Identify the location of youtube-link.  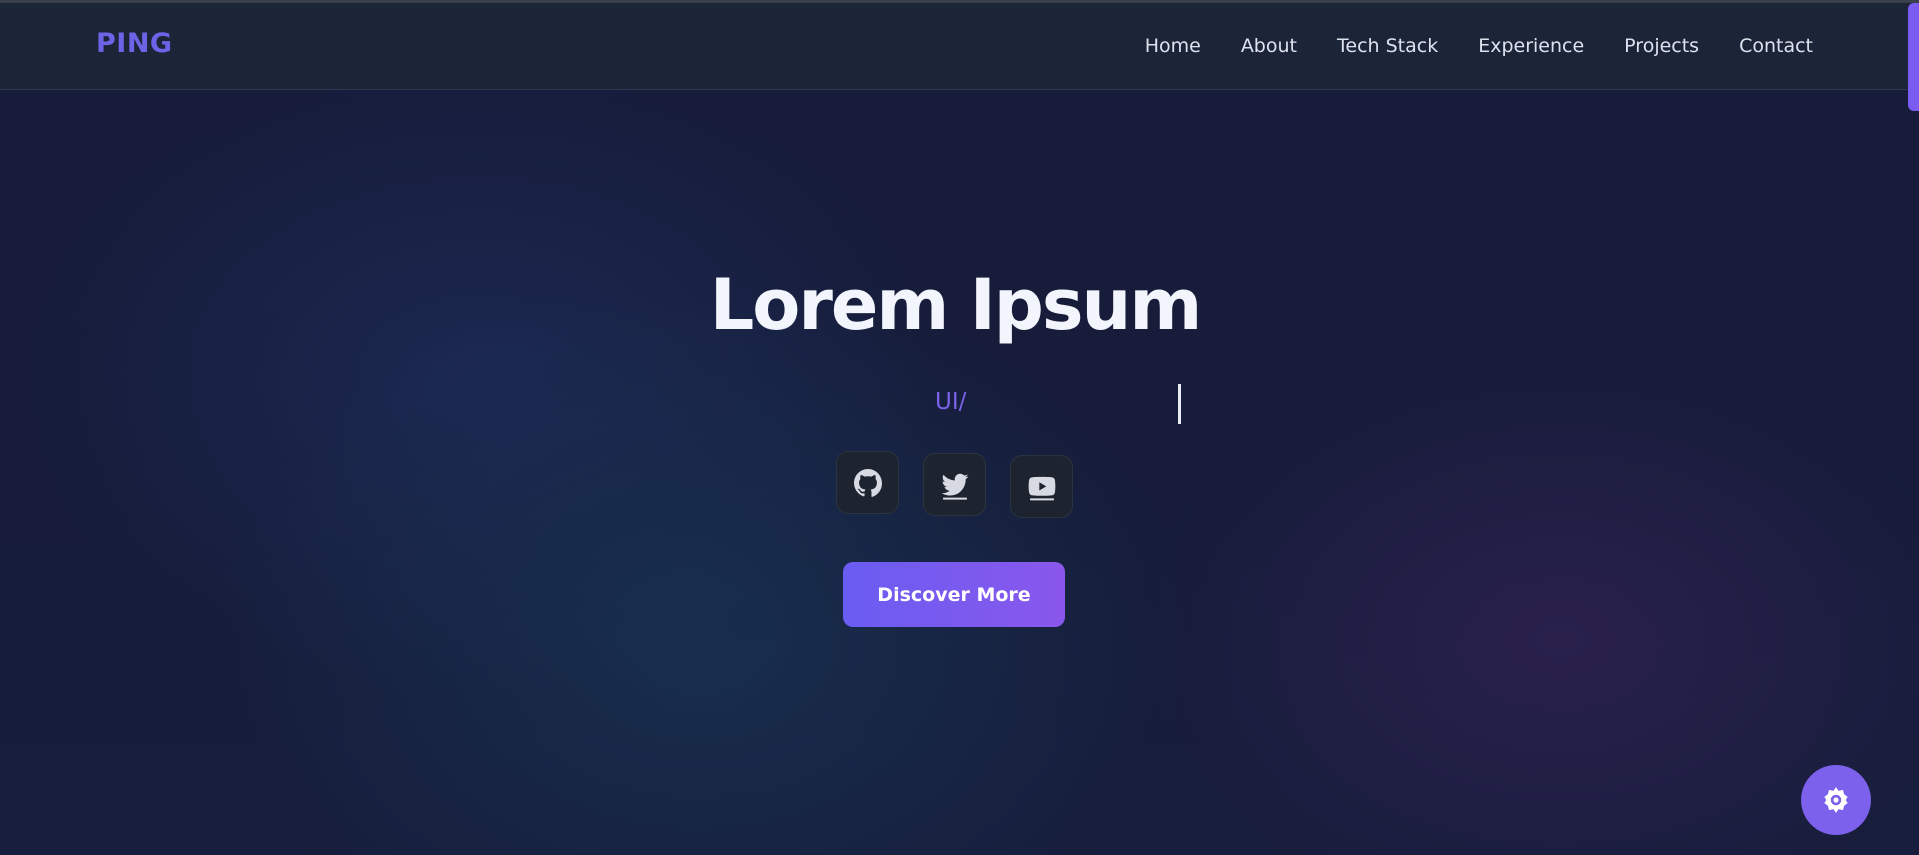
(1041, 486).